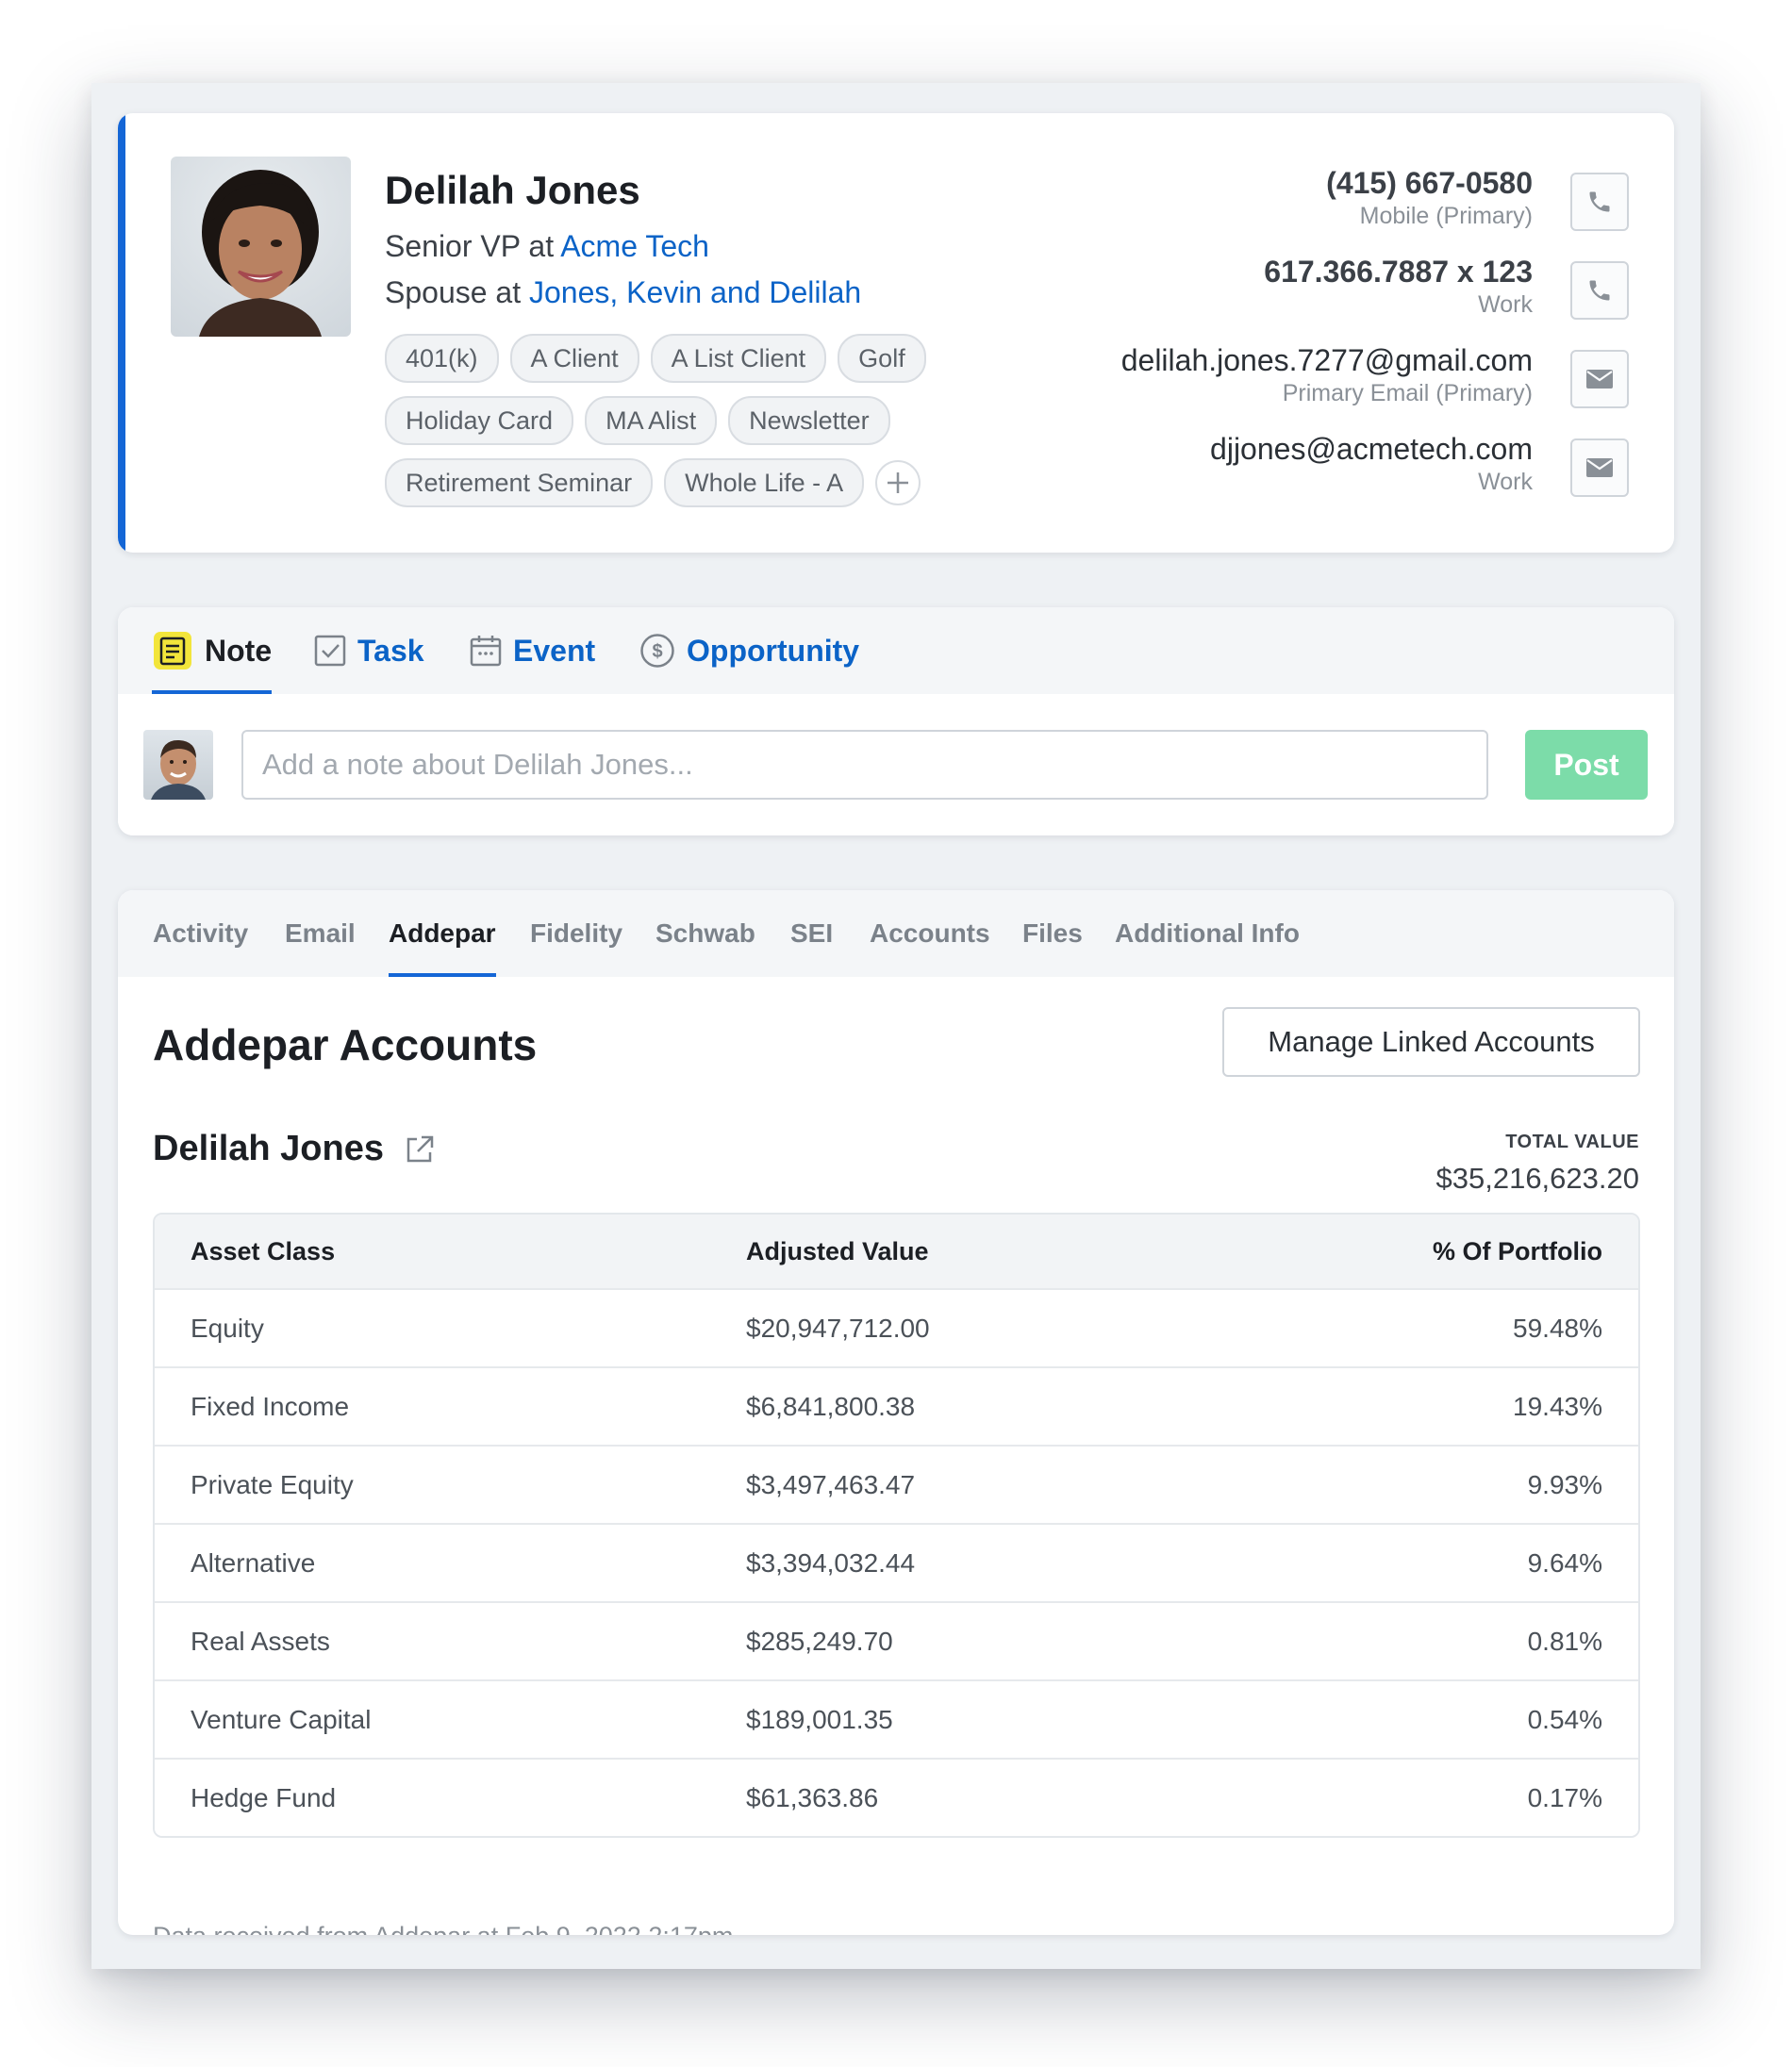 The width and height of the screenshot is (1792, 2067). I want to click on tag: Whole Life - A, so click(764, 482).